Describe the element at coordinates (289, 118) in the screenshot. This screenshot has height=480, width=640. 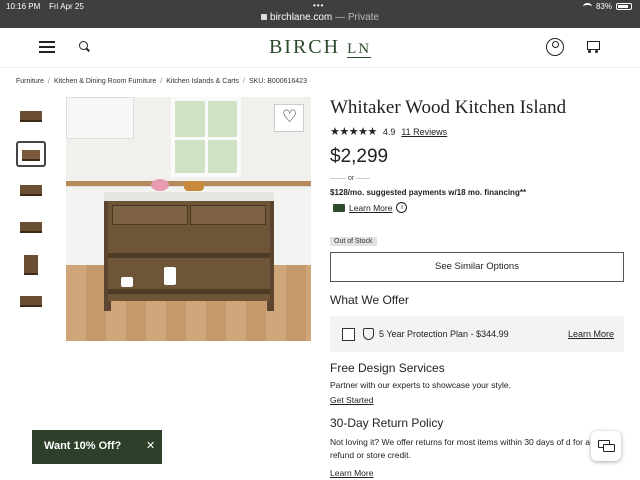
I see `favorite-heart-icon` at that location.